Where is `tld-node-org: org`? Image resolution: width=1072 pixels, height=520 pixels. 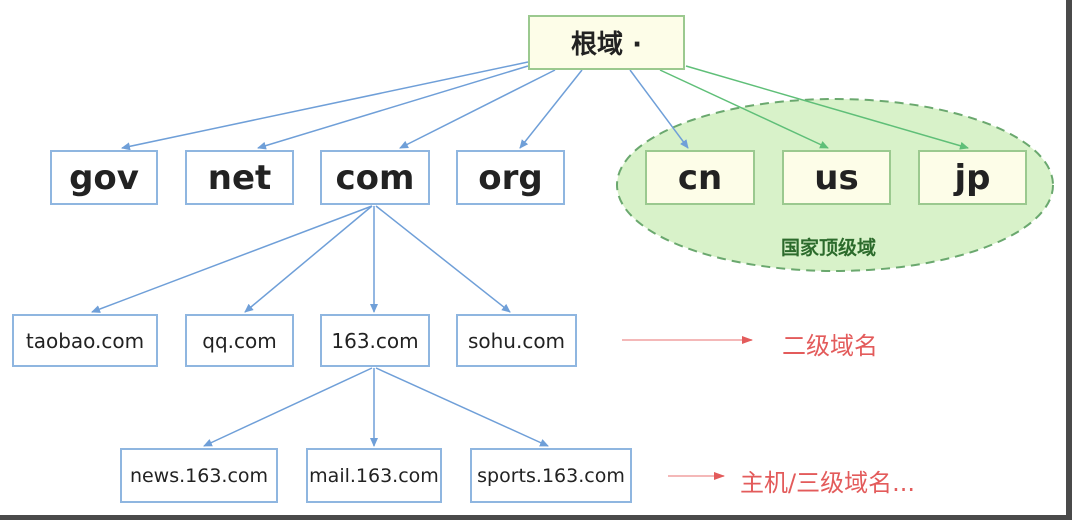
tld-node-org: org is located at coordinates (510, 177).